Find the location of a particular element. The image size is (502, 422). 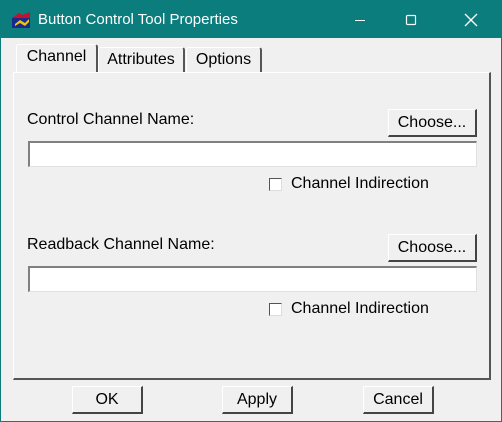

close-button is located at coordinates (471, 19).